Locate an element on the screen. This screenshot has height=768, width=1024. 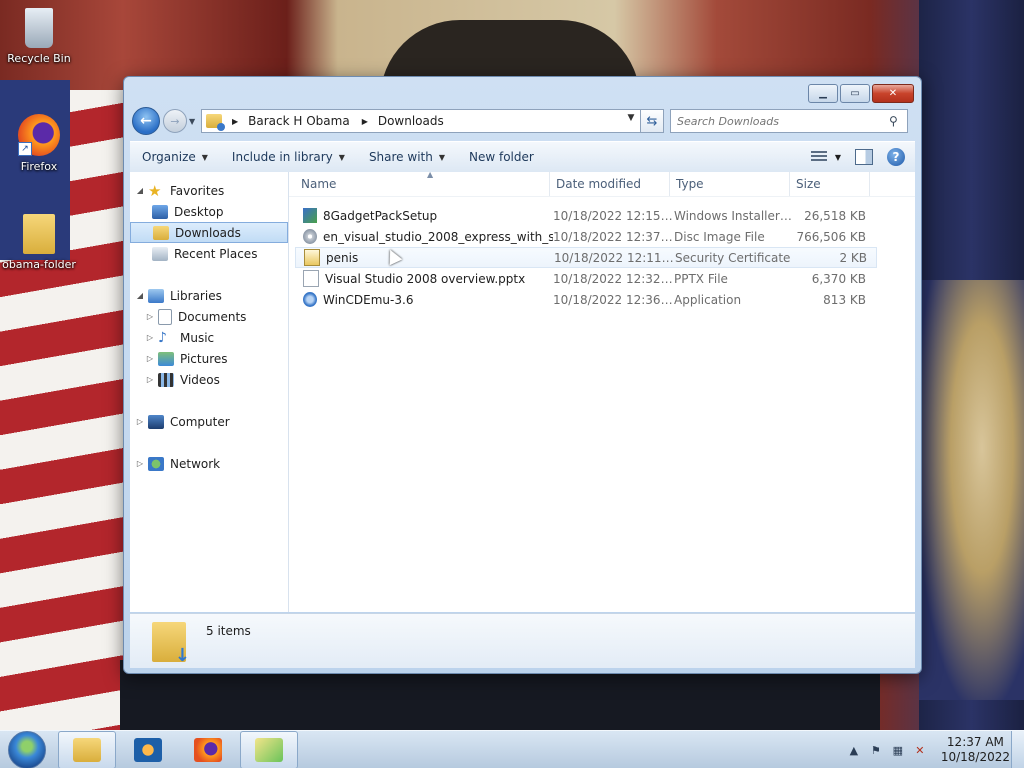
desktop-icon-recycle-bin: Recycle Bin is located at coordinates (39, 36).